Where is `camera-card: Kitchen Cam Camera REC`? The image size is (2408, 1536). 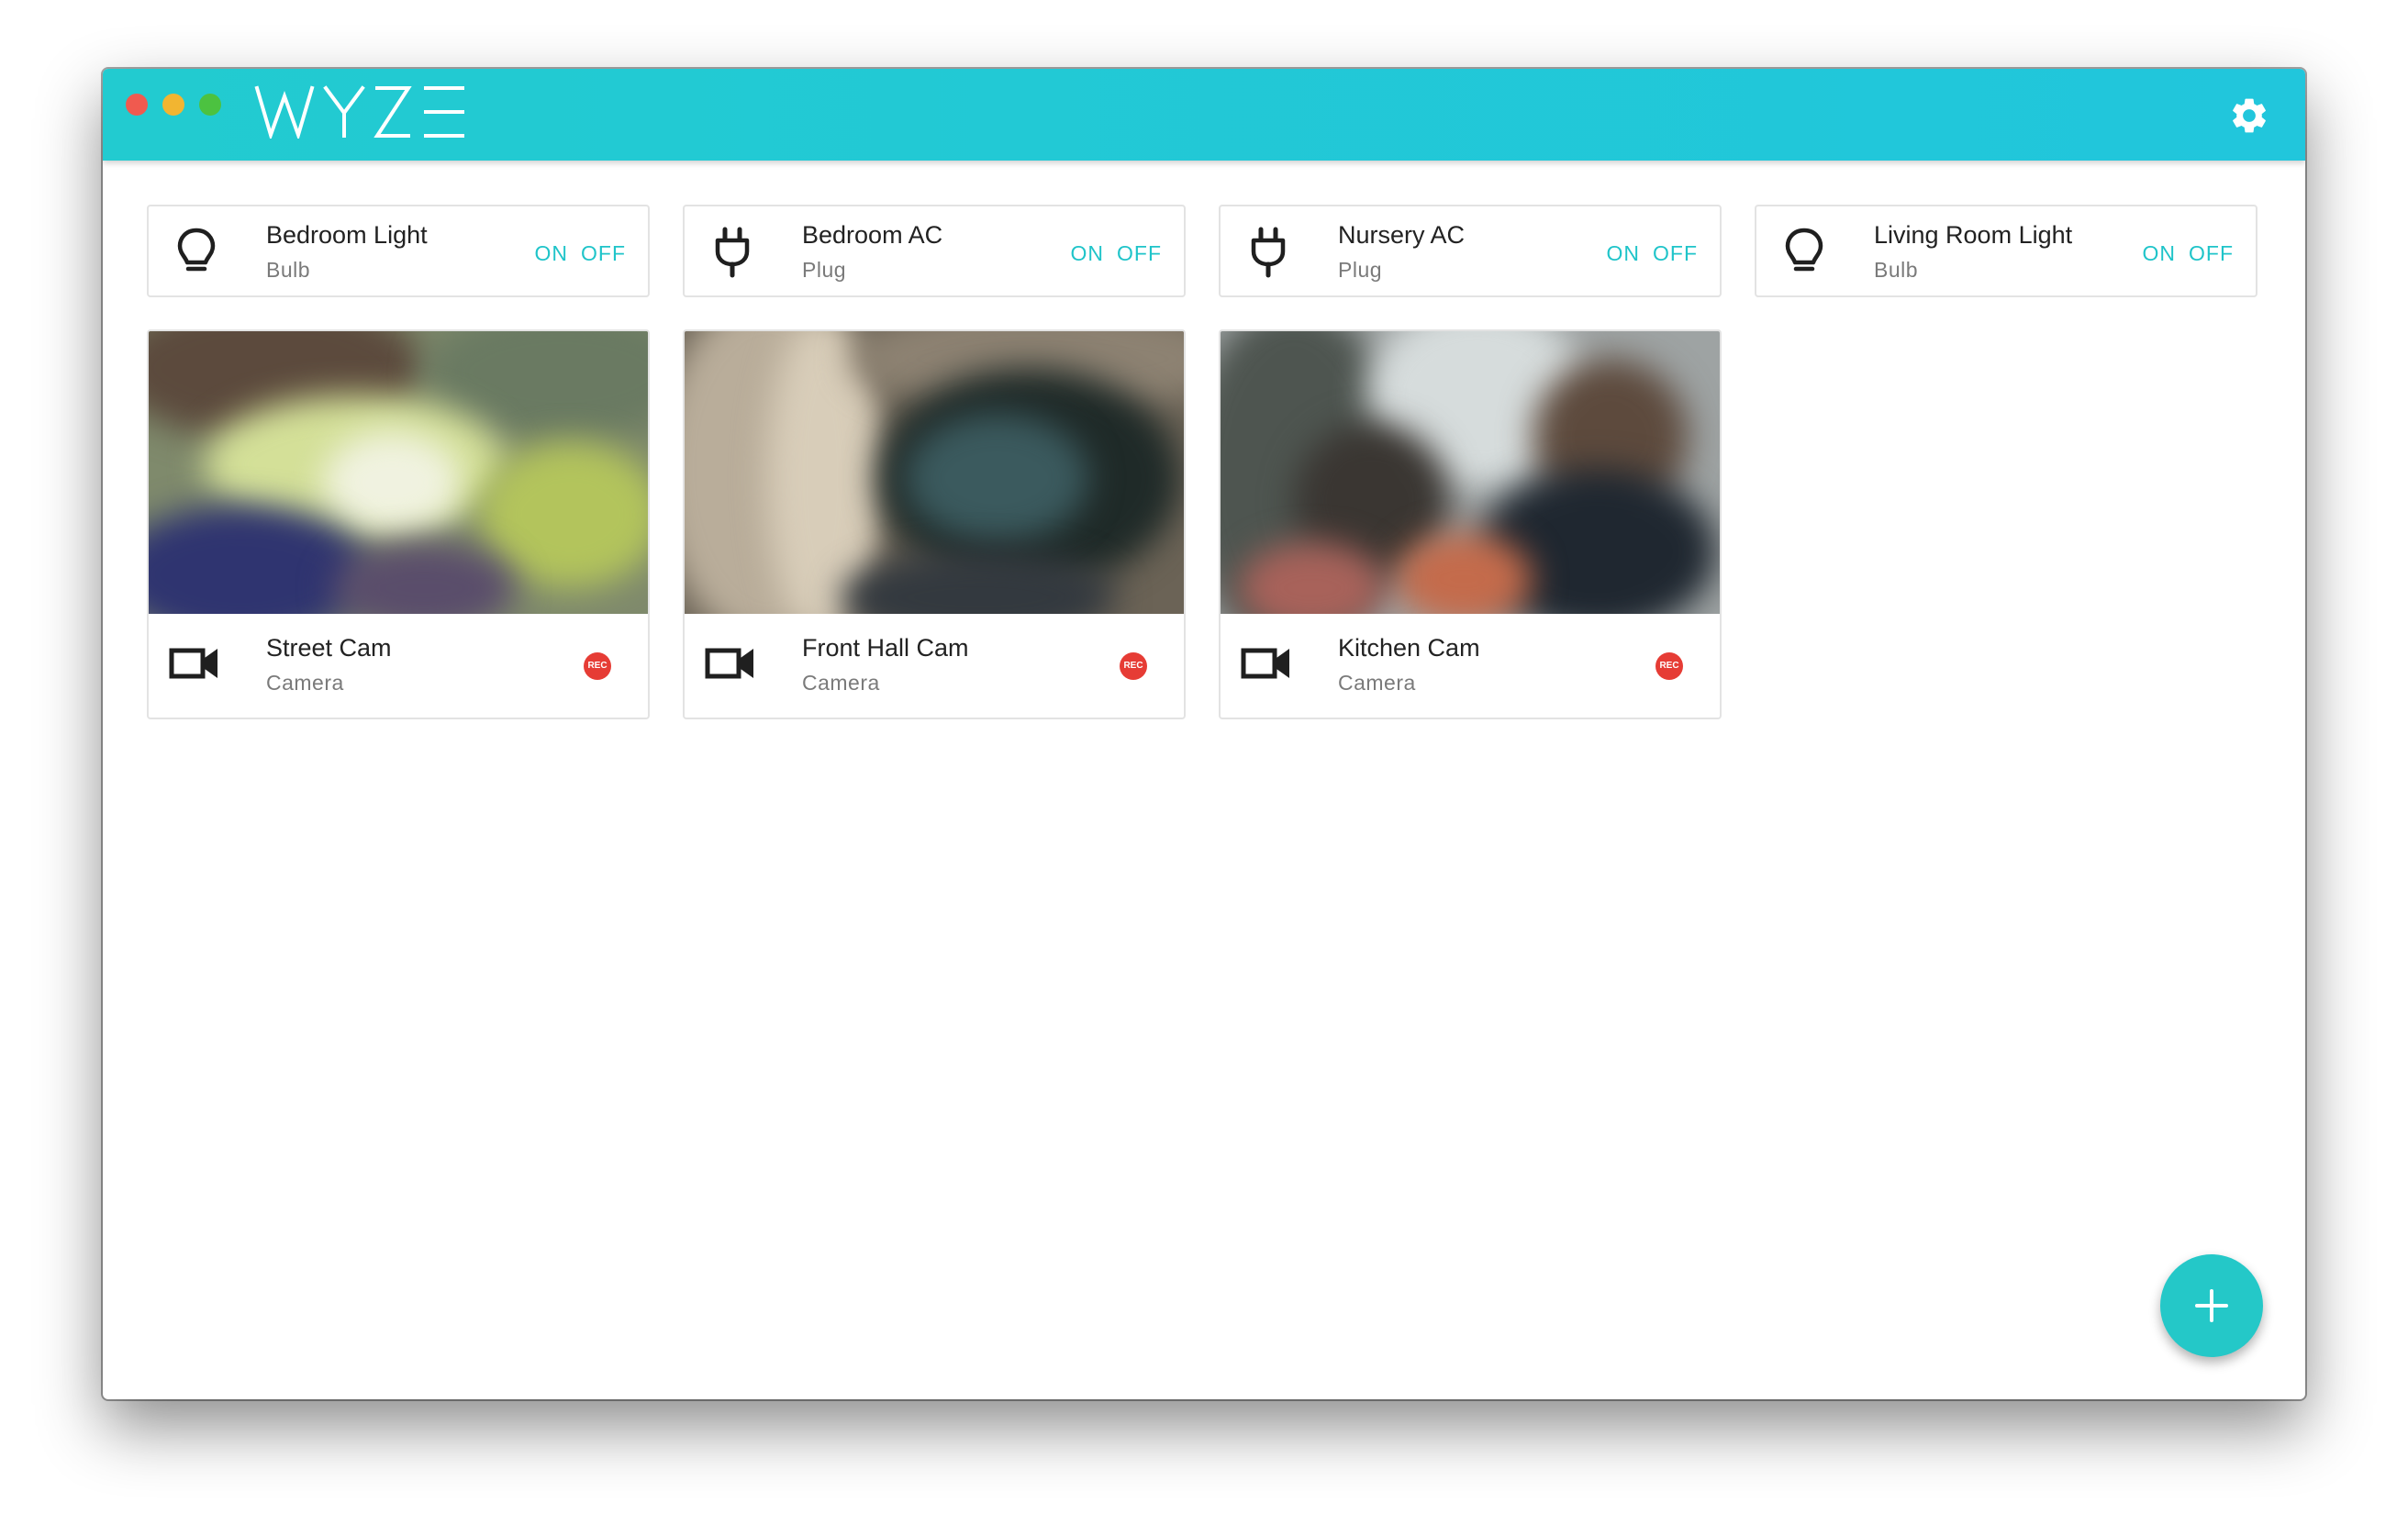 camera-card: Kitchen Cam Camera REC is located at coordinates (1471, 524).